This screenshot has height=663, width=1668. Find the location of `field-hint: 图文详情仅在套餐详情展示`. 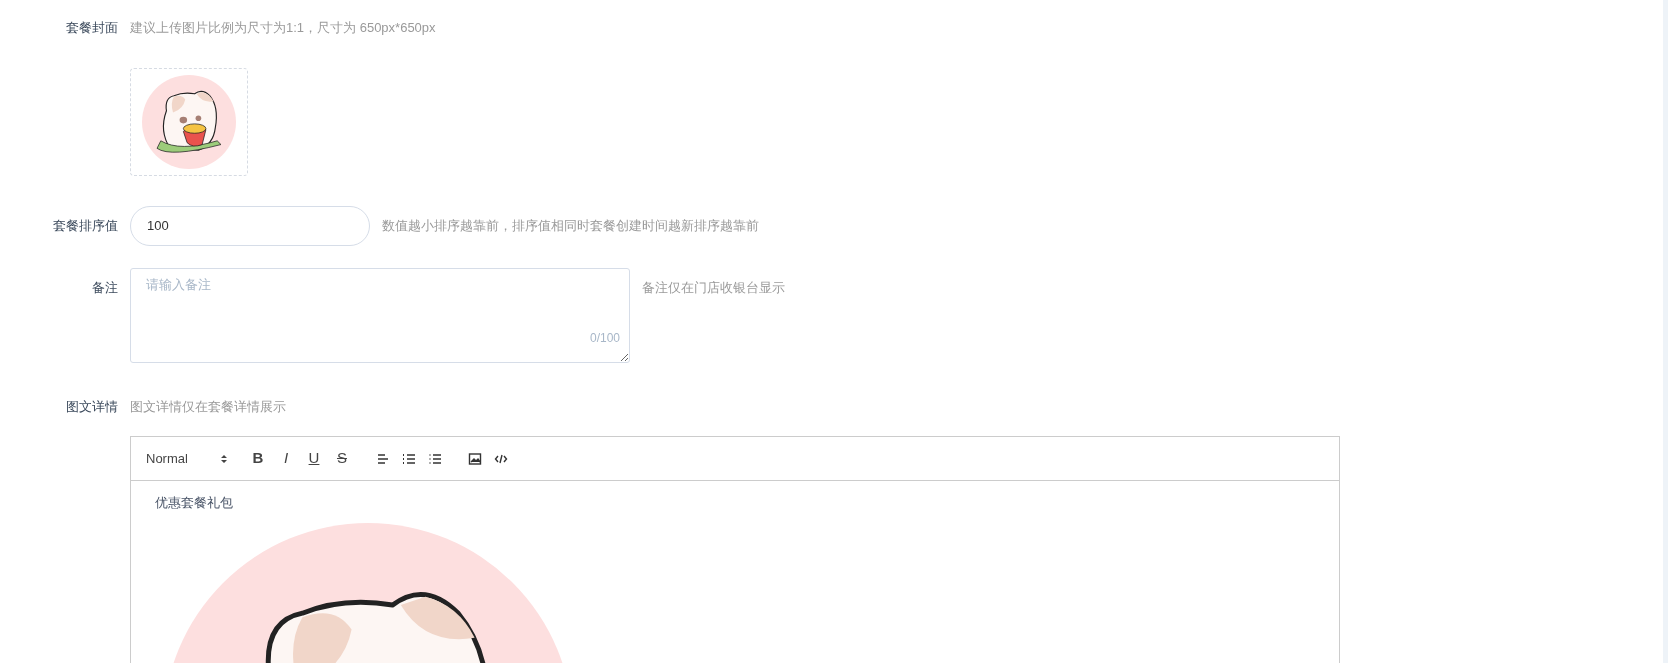

field-hint: 图文详情仅在套餐详情展示 is located at coordinates (208, 406).